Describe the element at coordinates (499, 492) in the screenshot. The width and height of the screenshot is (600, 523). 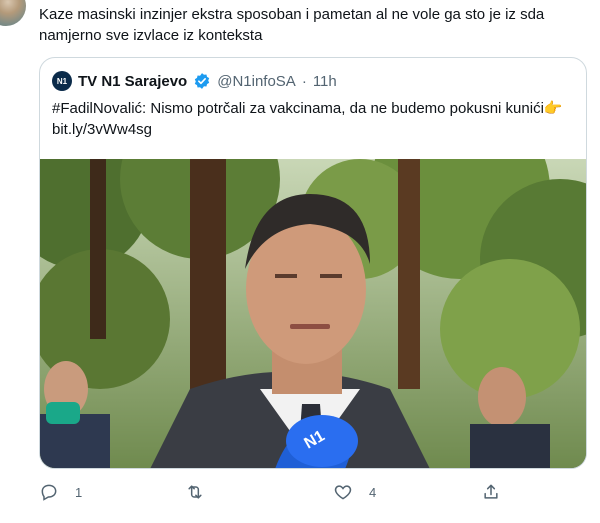
I see `share-button` at that location.